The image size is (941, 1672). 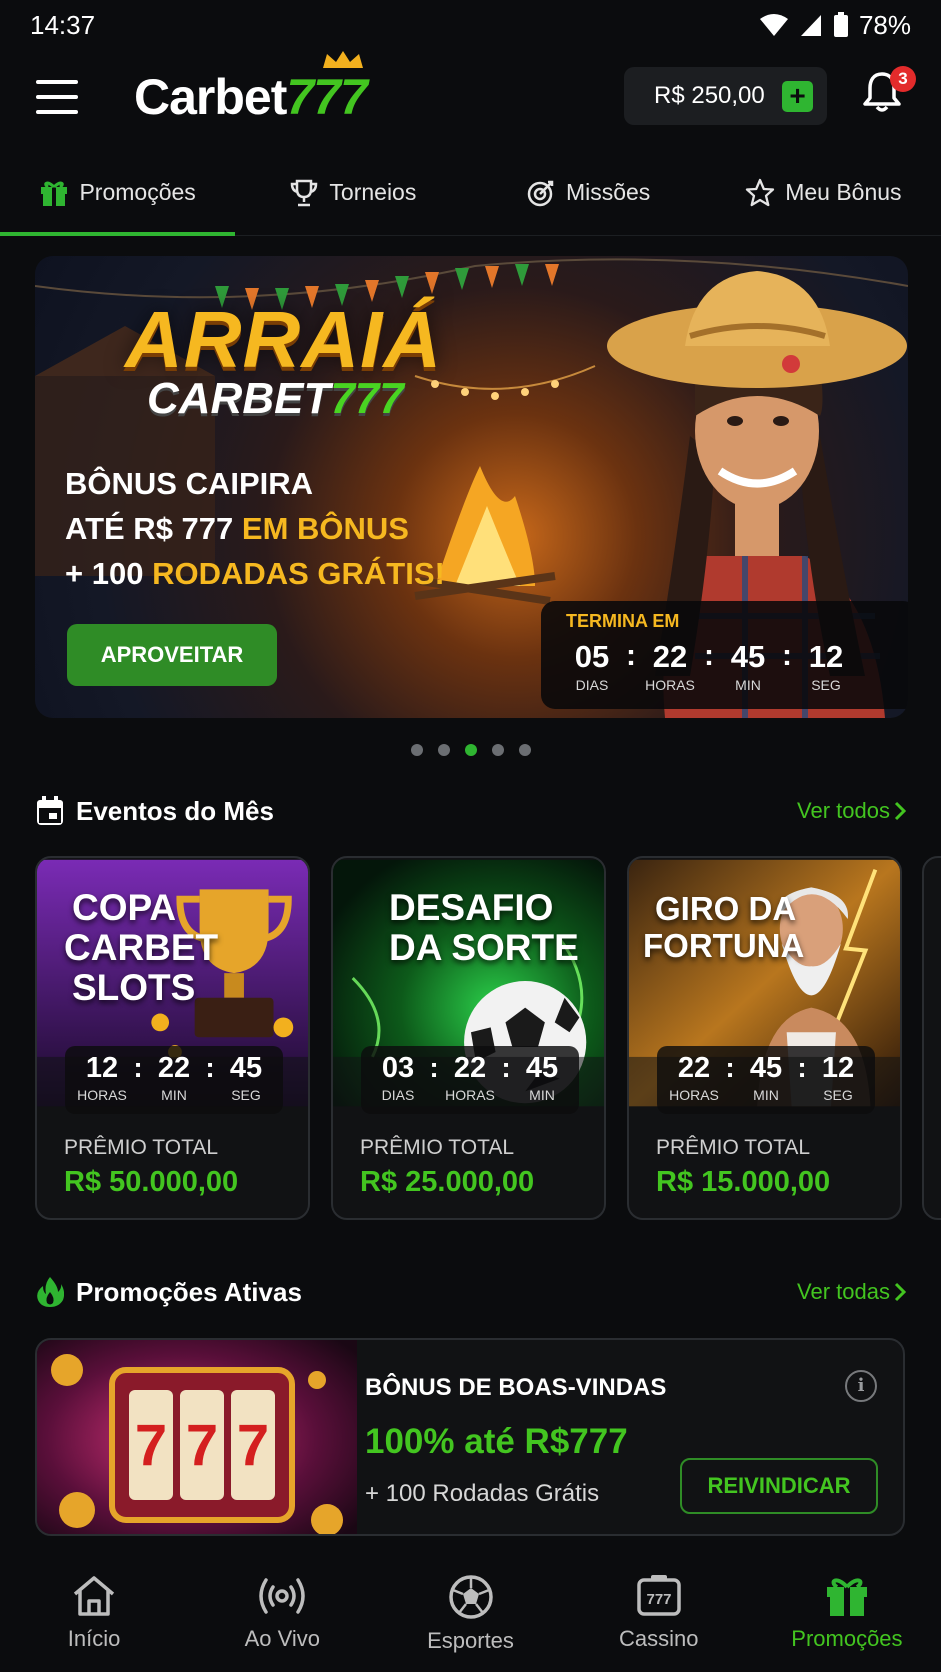 I want to click on notification-count-badge: 3, so click(x=903, y=79).